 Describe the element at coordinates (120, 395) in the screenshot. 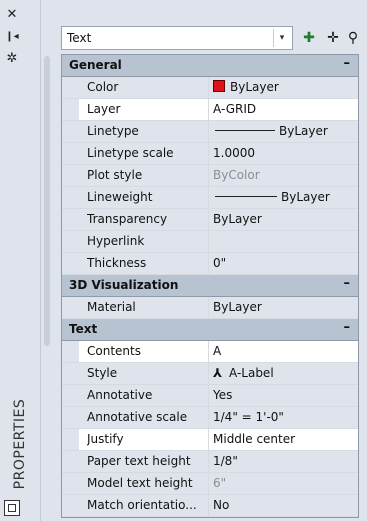

I see `property-label: Annotative` at that location.